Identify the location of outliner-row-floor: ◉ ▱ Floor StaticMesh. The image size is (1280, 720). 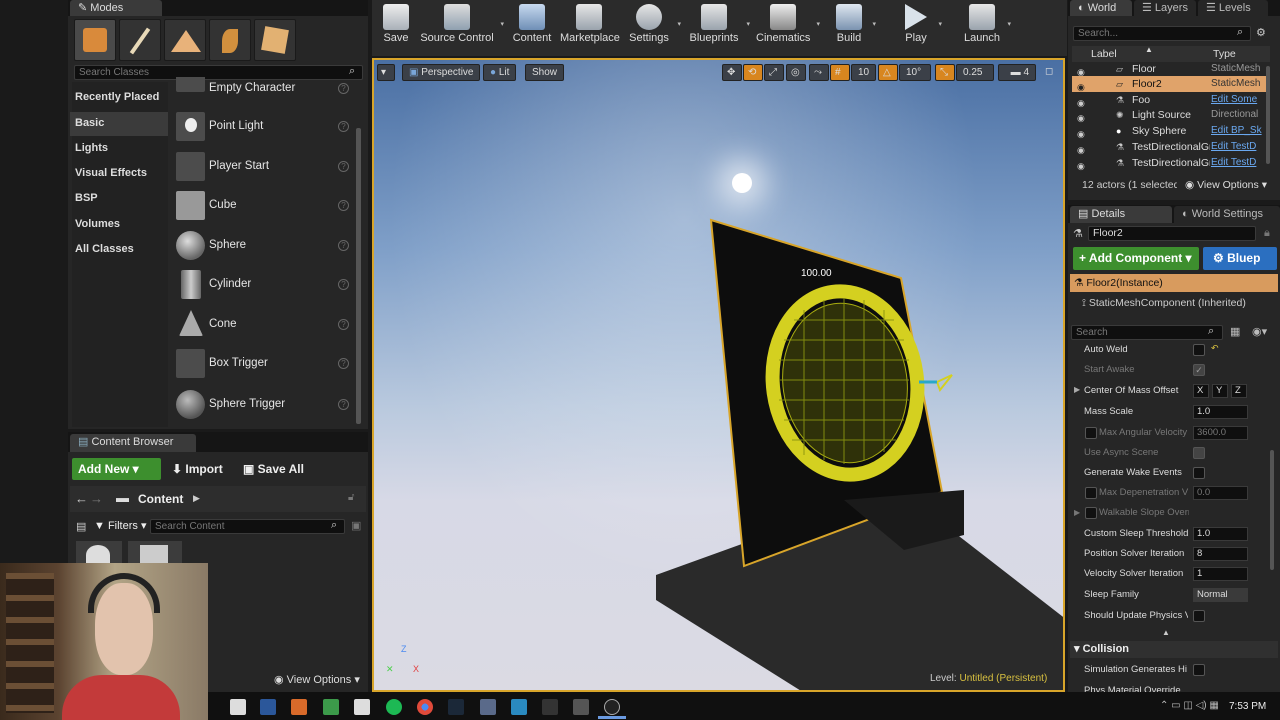
(1171, 69).